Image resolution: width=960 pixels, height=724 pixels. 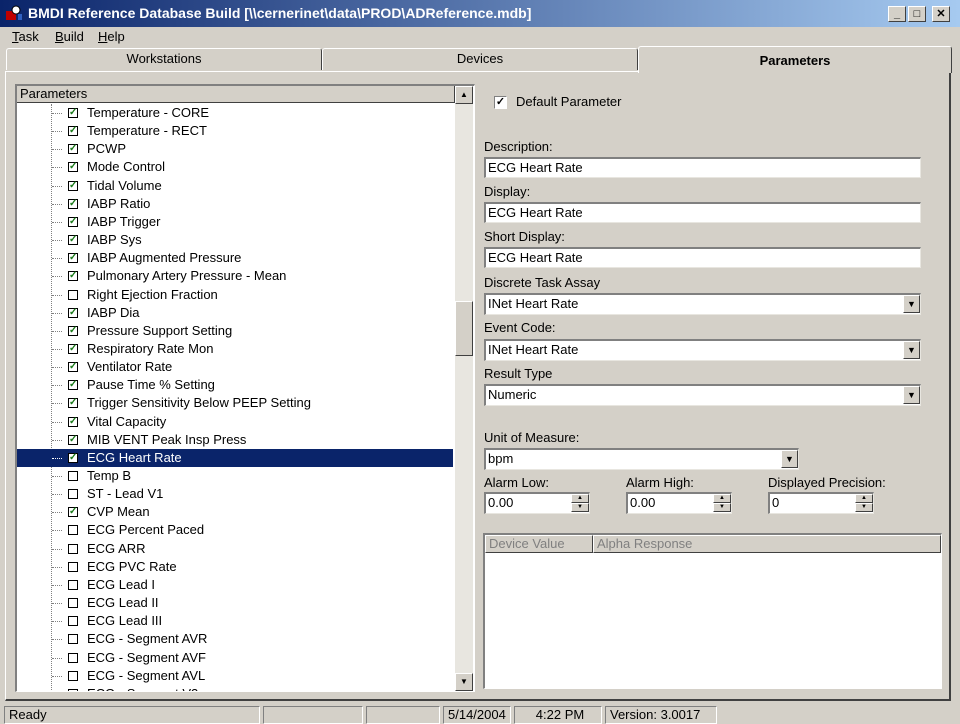 I want to click on tree-item: ✓ Pressure Support Setting, so click(x=235, y=331).